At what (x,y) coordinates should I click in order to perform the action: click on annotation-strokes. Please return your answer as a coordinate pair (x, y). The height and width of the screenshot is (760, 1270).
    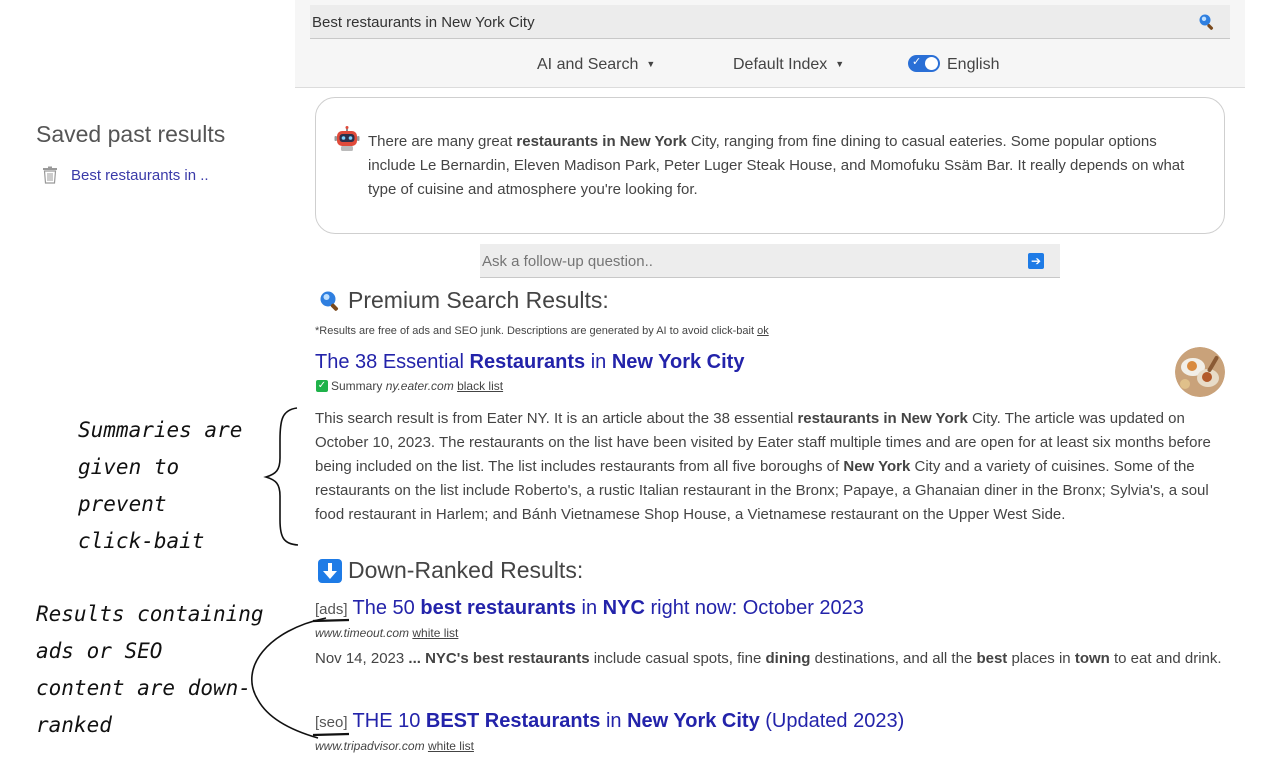
    Looking at the image, I should click on (300, 573).